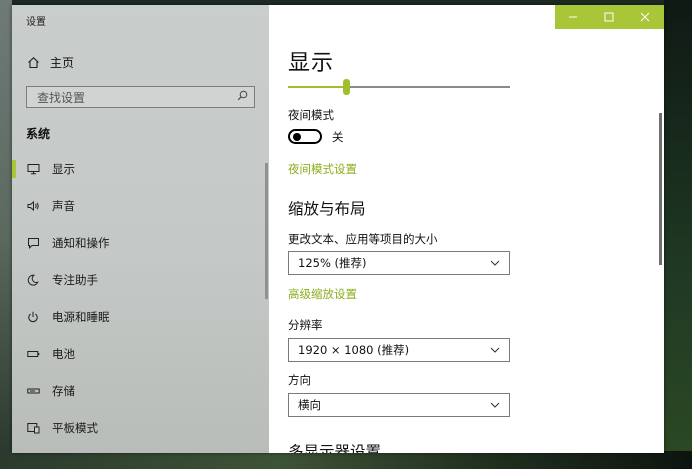 Image resolution: width=692 pixels, height=469 pixels. What do you see at coordinates (33, 206) in the screenshot?
I see `speaker-icon` at bounding box center [33, 206].